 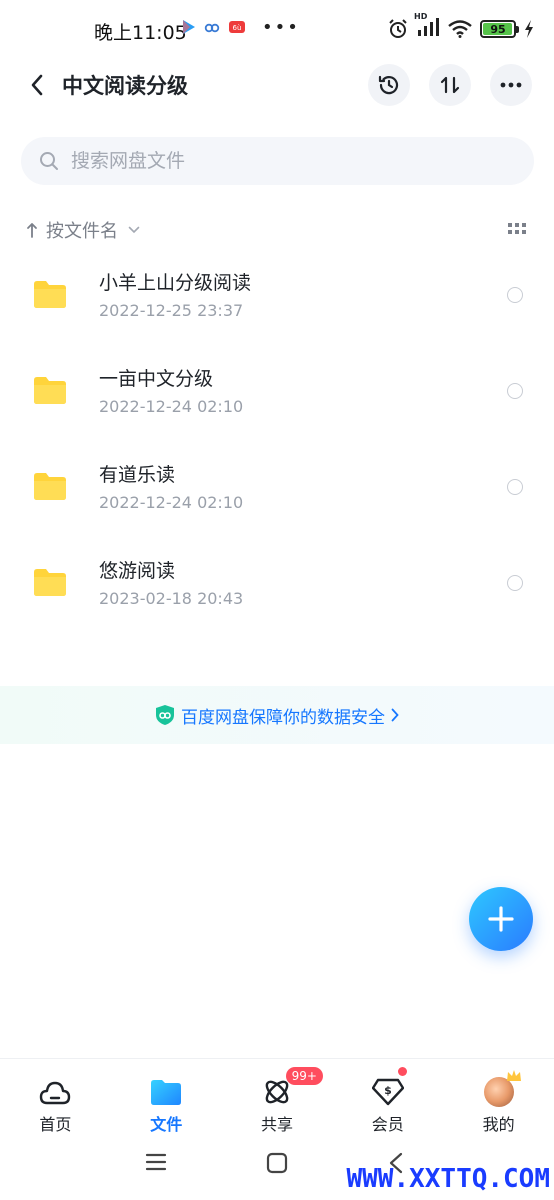 I want to click on header: 中文阅读分级, so click(x=277, y=85).